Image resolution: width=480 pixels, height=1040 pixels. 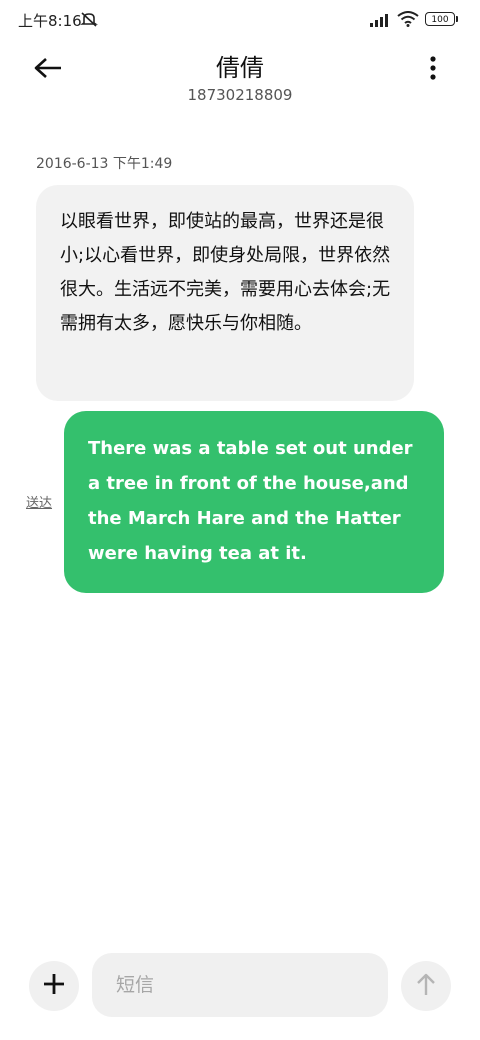 I want to click on more-vert-icon, so click(x=433, y=70).